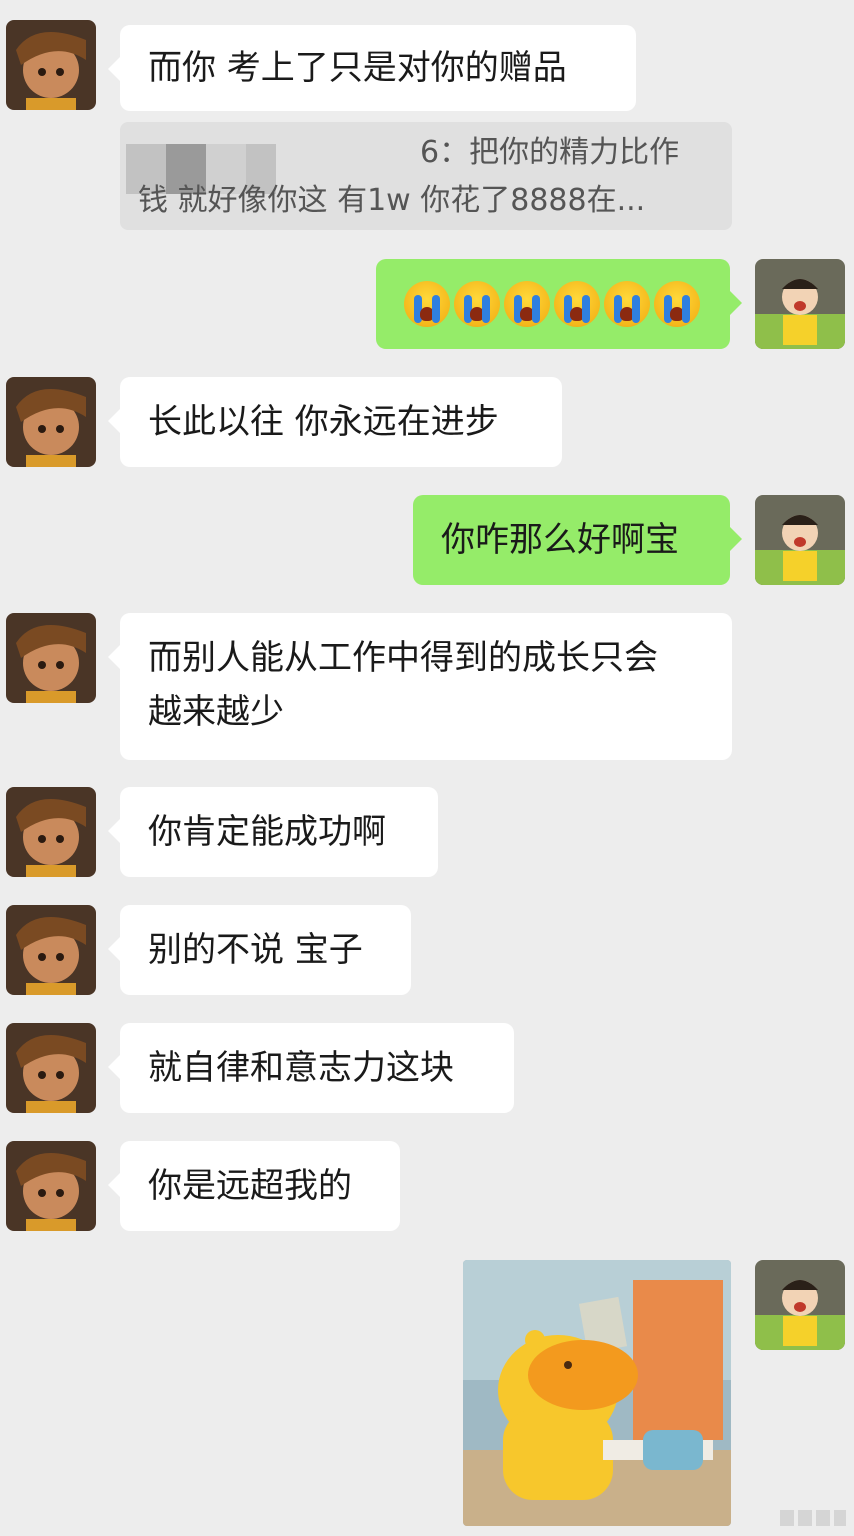 The image size is (854, 1536). I want to click on message-text-line-2: 越来越少, so click(216, 712).